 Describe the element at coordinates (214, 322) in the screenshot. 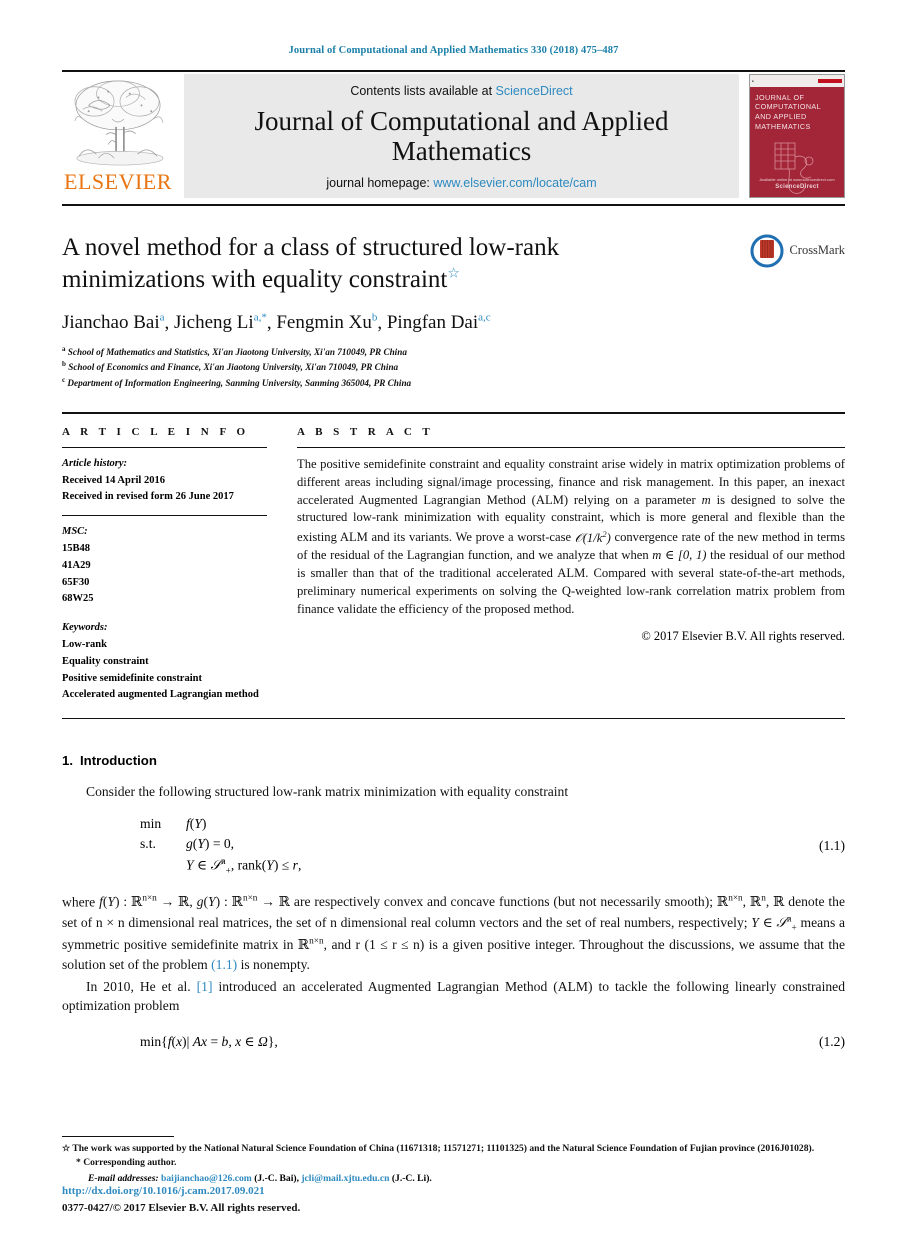

I see `author-1-name: Jicheng Li` at that location.